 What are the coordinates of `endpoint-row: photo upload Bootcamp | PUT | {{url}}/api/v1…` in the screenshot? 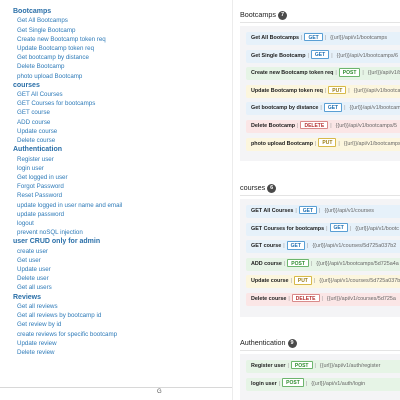 It's located at (323, 144).